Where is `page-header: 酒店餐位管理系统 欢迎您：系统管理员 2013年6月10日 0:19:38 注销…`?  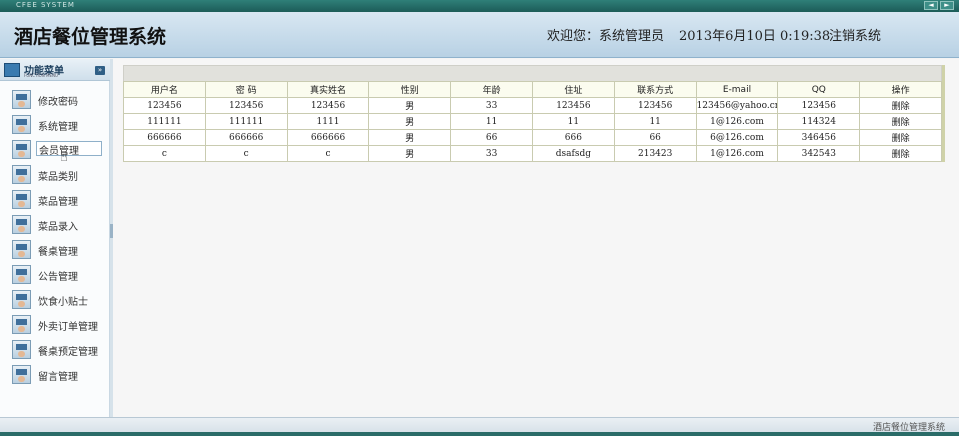 page-header: 酒店餐位管理系统 欢迎您：系统管理员 2013年6月10日 0:19:38 注销… is located at coordinates (479, 35).